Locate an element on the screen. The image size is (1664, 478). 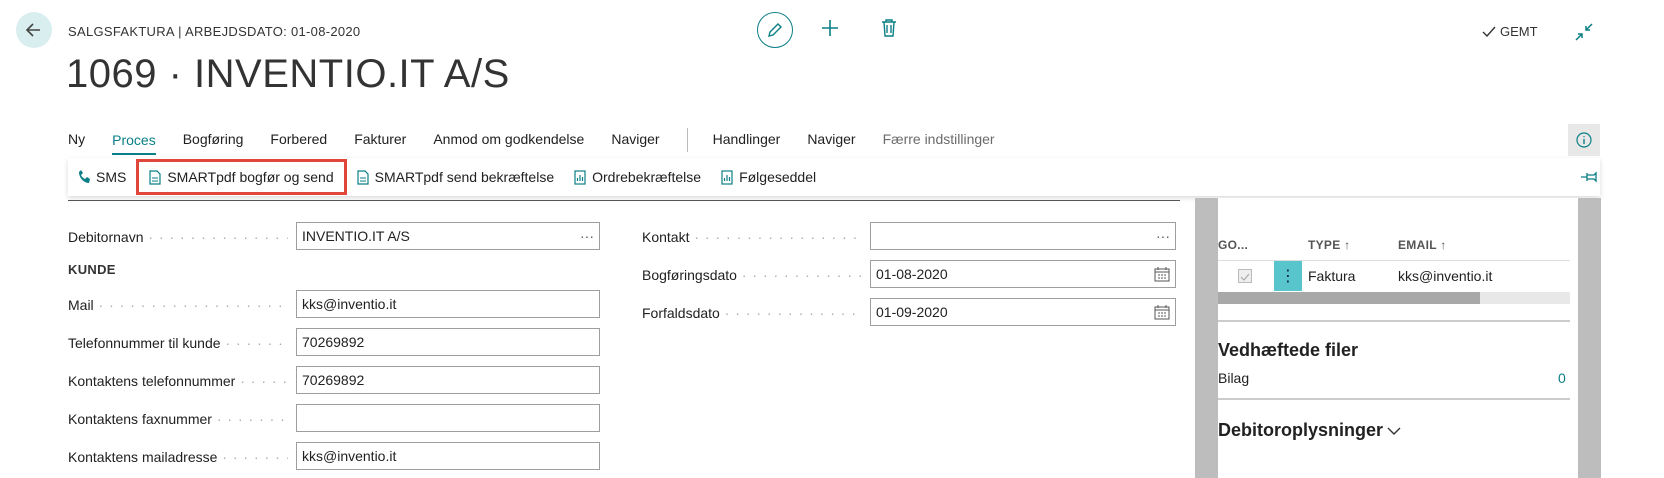
contact-phone-field: 70269892 is located at coordinates (448, 380).